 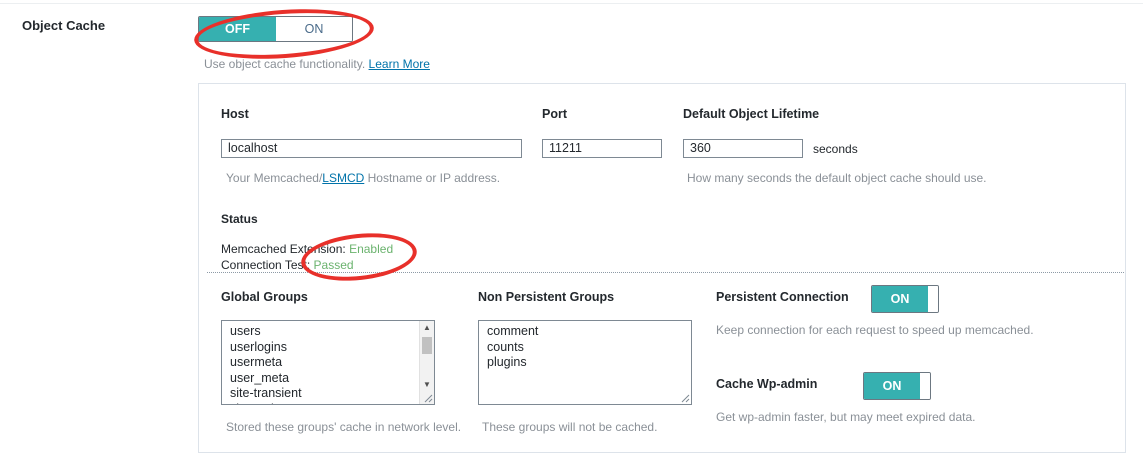 I want to click on toggle-on-option: ON, so click(x=314, y=29).